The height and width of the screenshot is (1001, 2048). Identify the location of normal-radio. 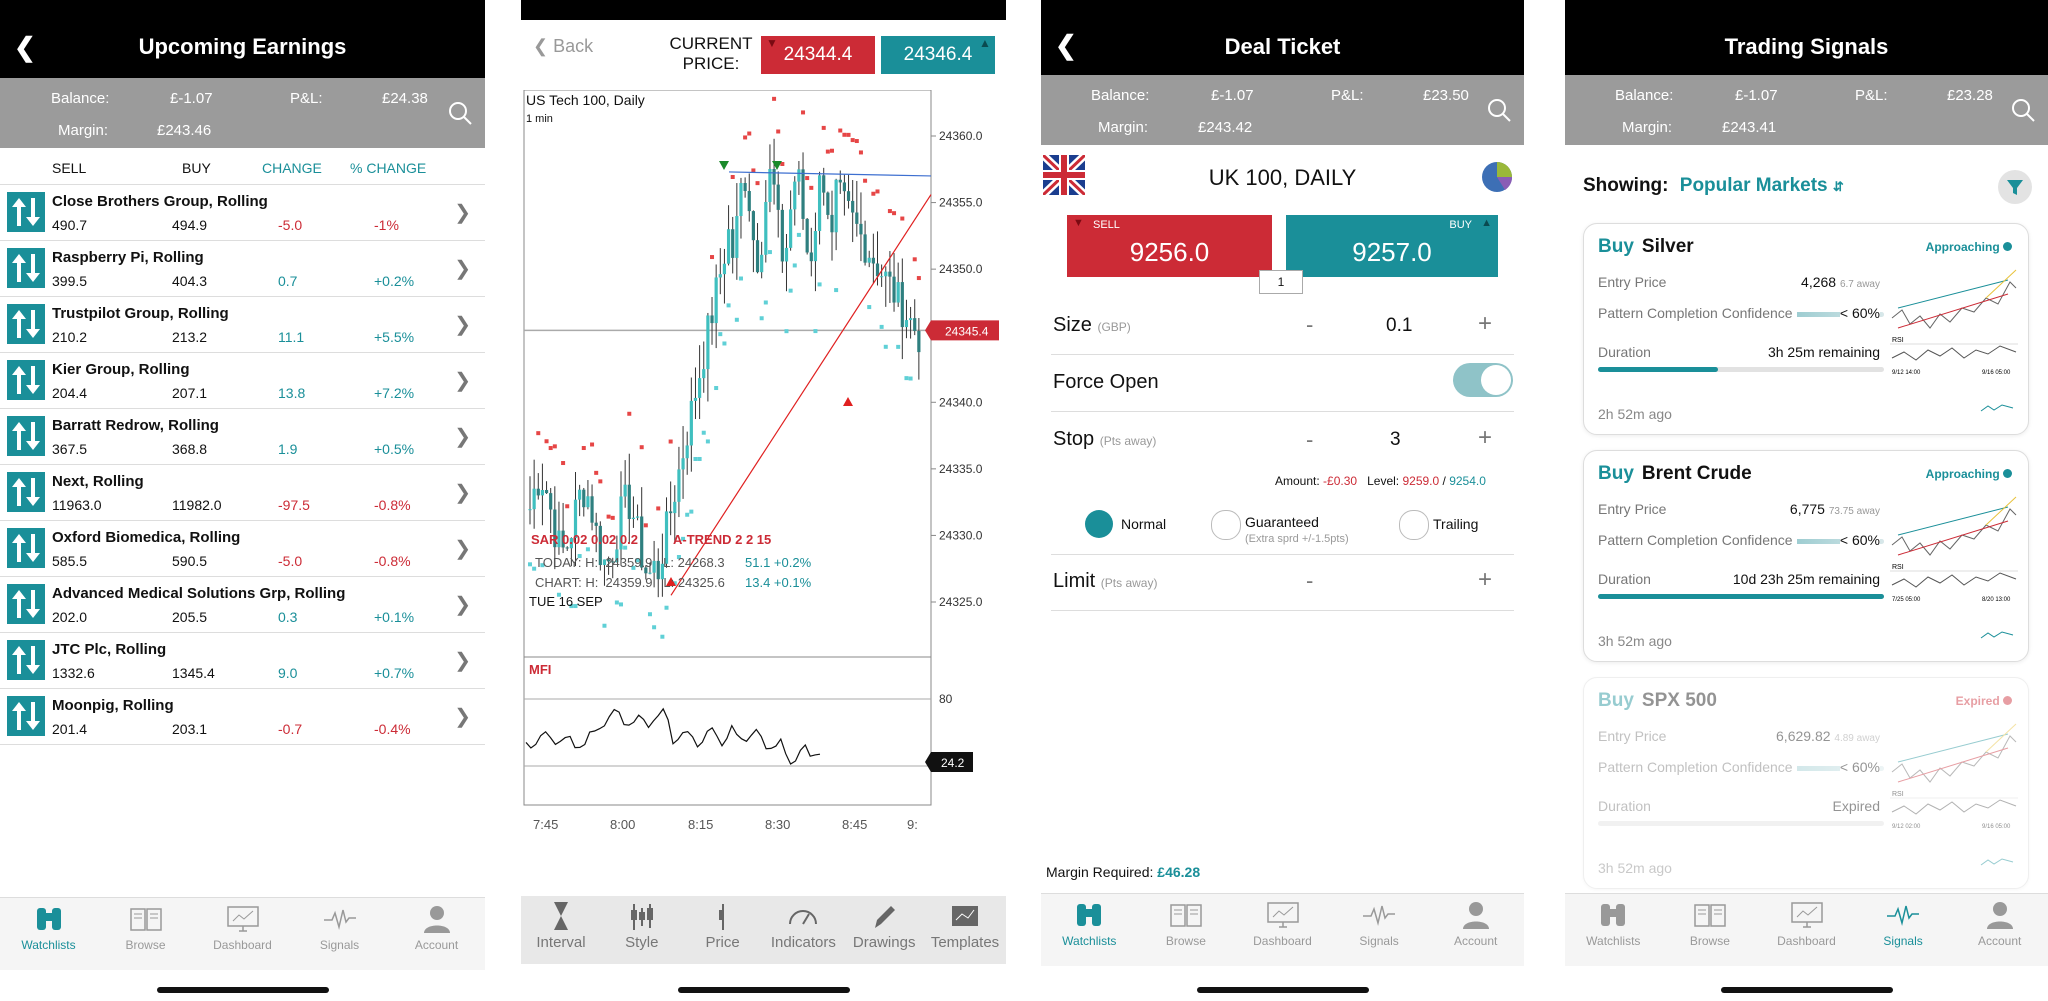
(1099, 524).